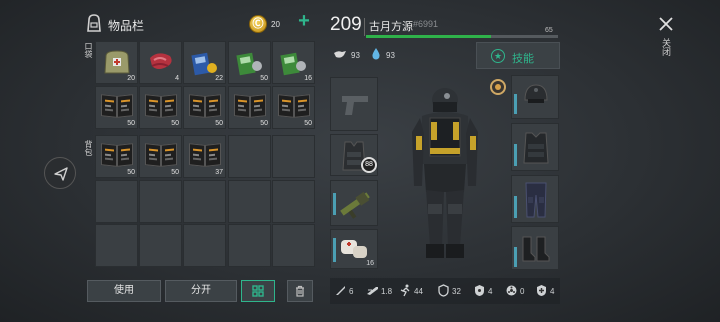 This screenshot has height=322, width=720. I want to click on use-button: 使用, so click(124, 291).